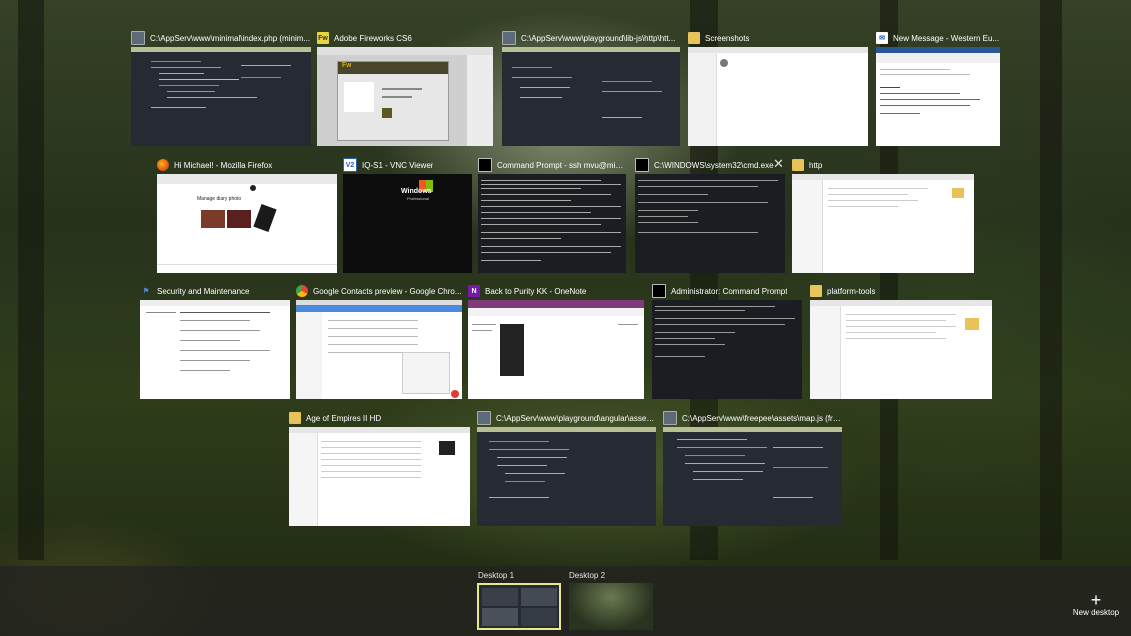  I want to click on window-title: Administrator: Command Prompt, so click(729, 291).